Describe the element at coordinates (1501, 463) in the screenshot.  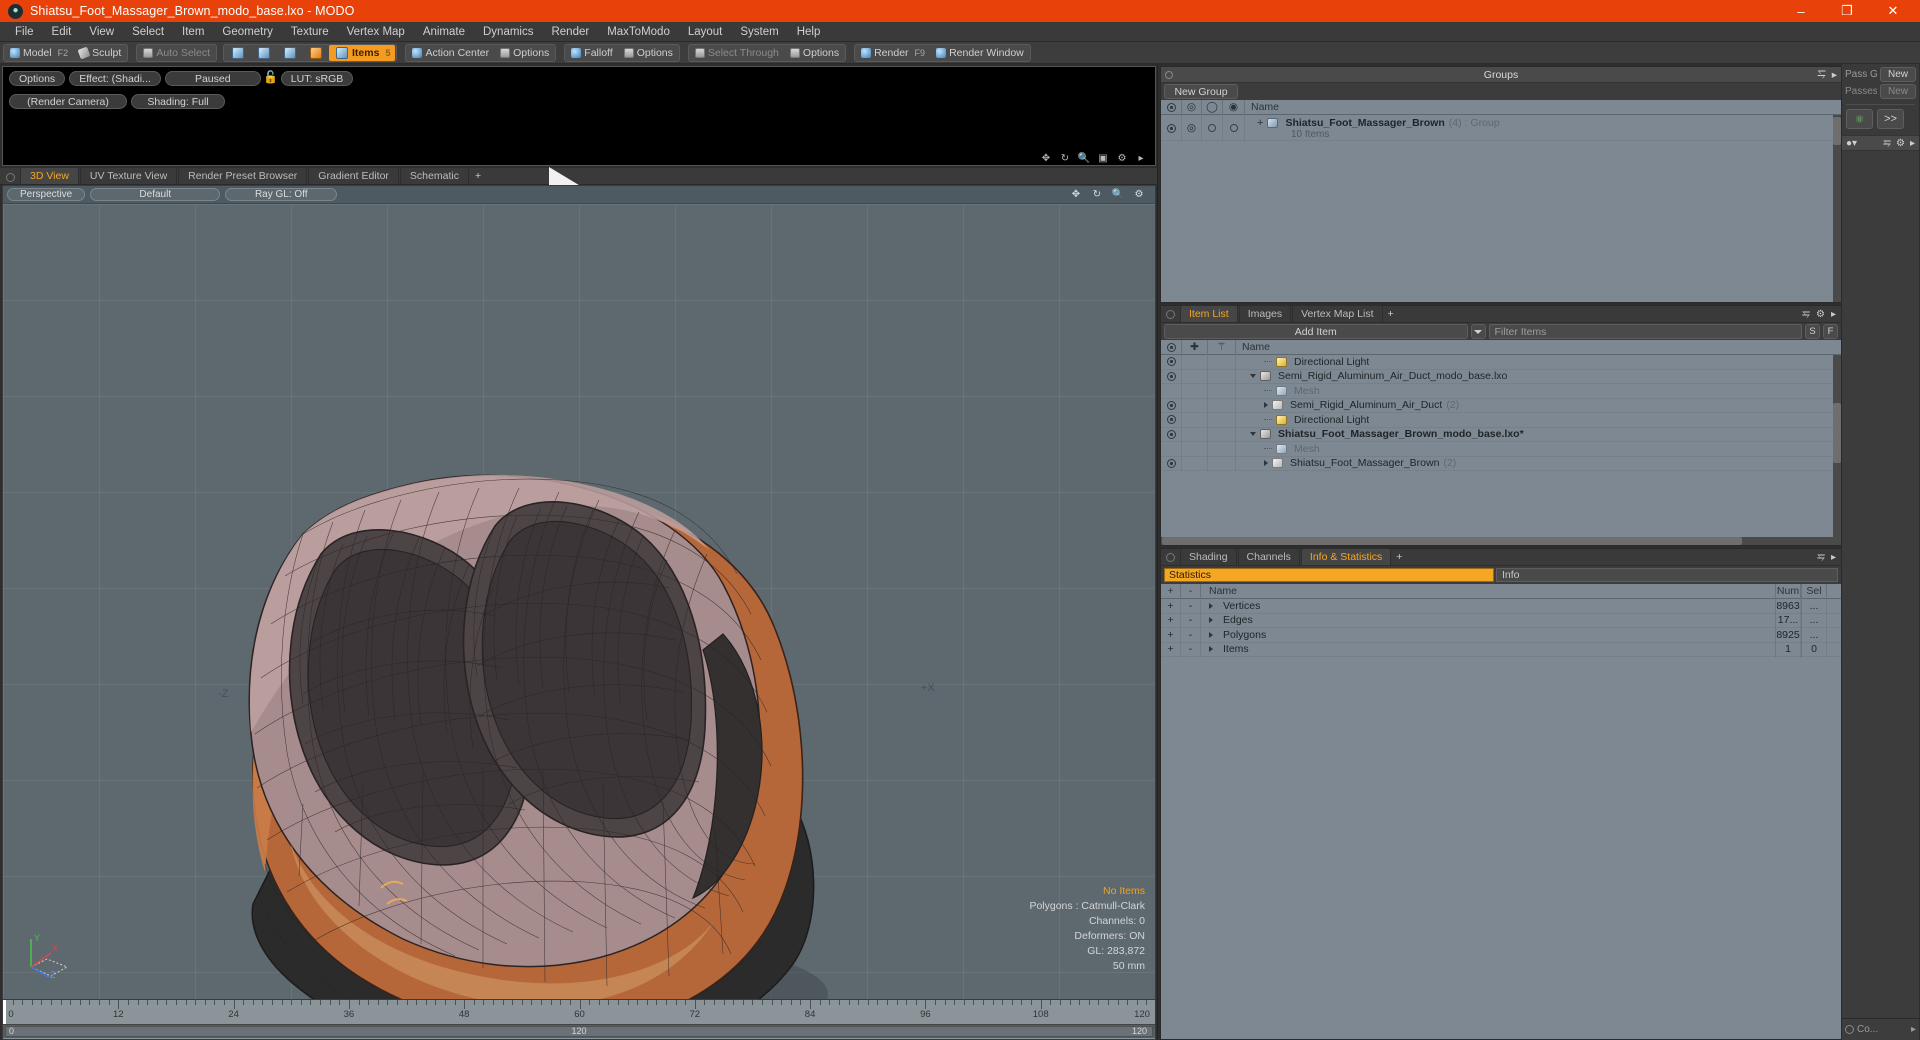
I see `item-list-row: Shiatsu_Foot_Massager_Brown (2)` at that location.